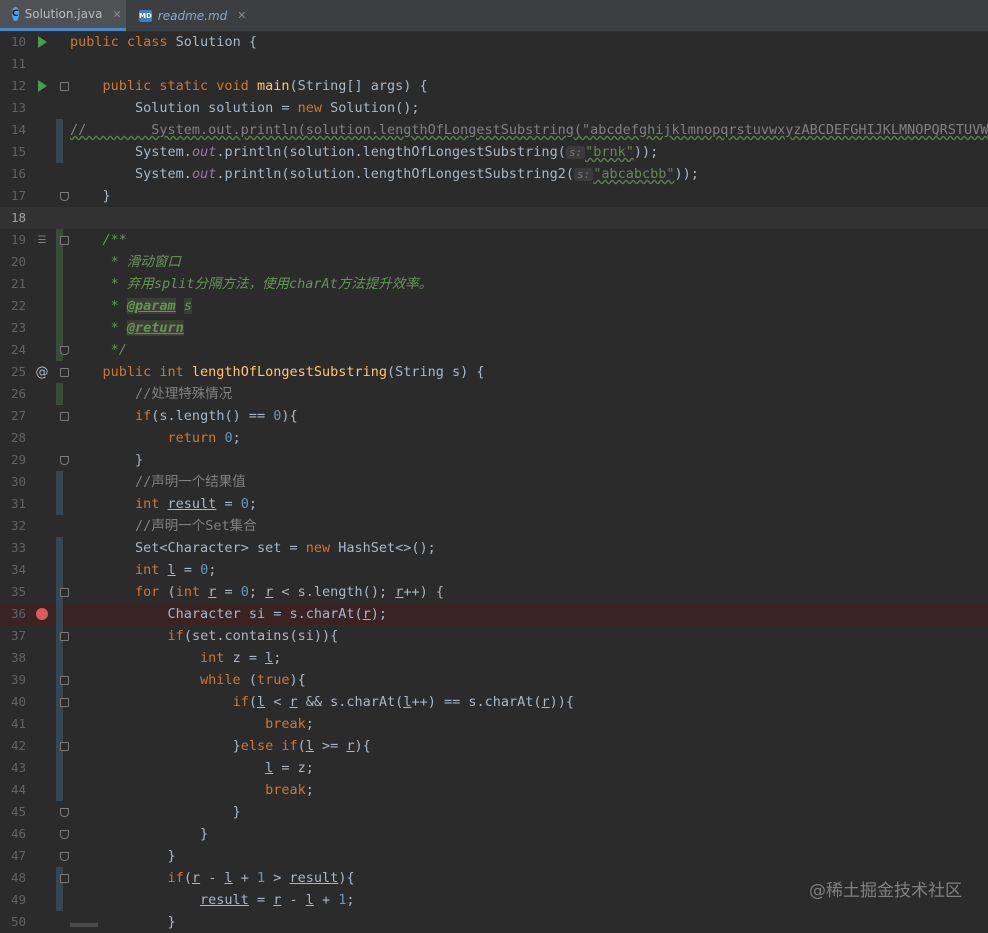  I want to click on line-number: 40, so click(13, 702).